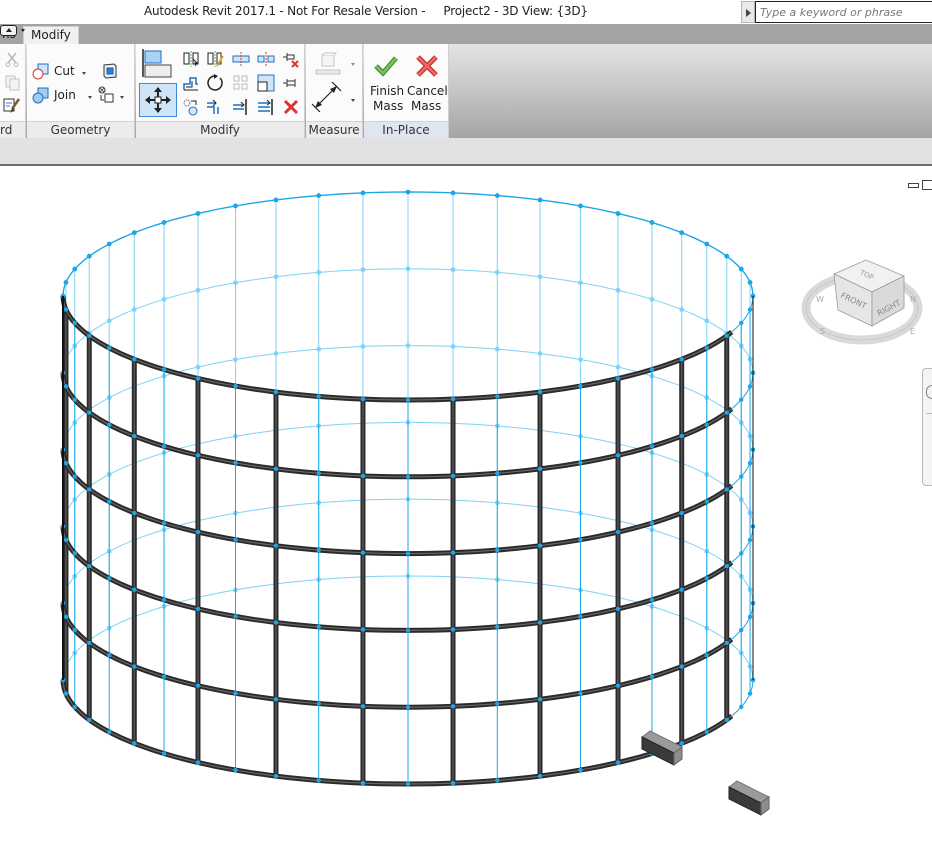 The width and height of the screenshot is (932, 855). Describe the element at coordinates (266, 83) in the screenshot. I see `scale-icon` at that location.